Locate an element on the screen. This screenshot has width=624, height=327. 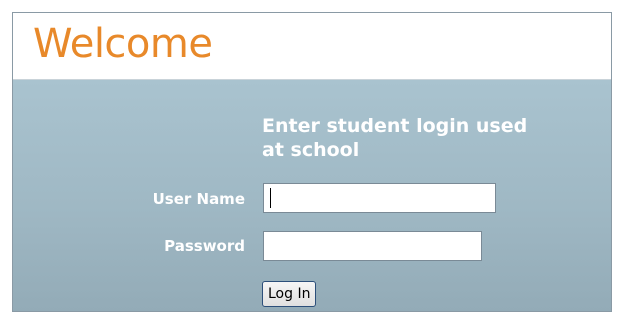
text-caret is located at coordinates (270, 198).